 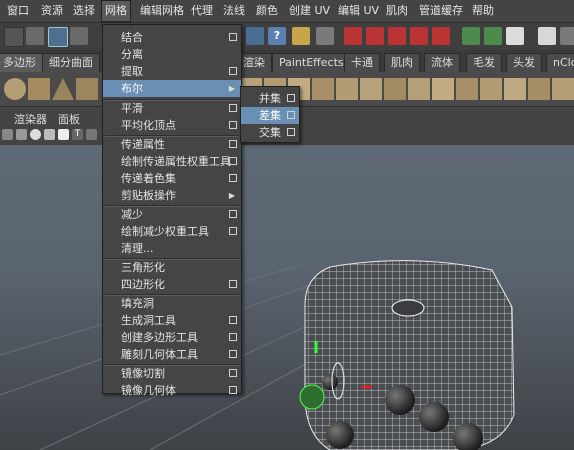 What do you see at coordinates (52, 11) in the screenshot?
I see `menu-assets: 资源` at bounding box center [52, 11].